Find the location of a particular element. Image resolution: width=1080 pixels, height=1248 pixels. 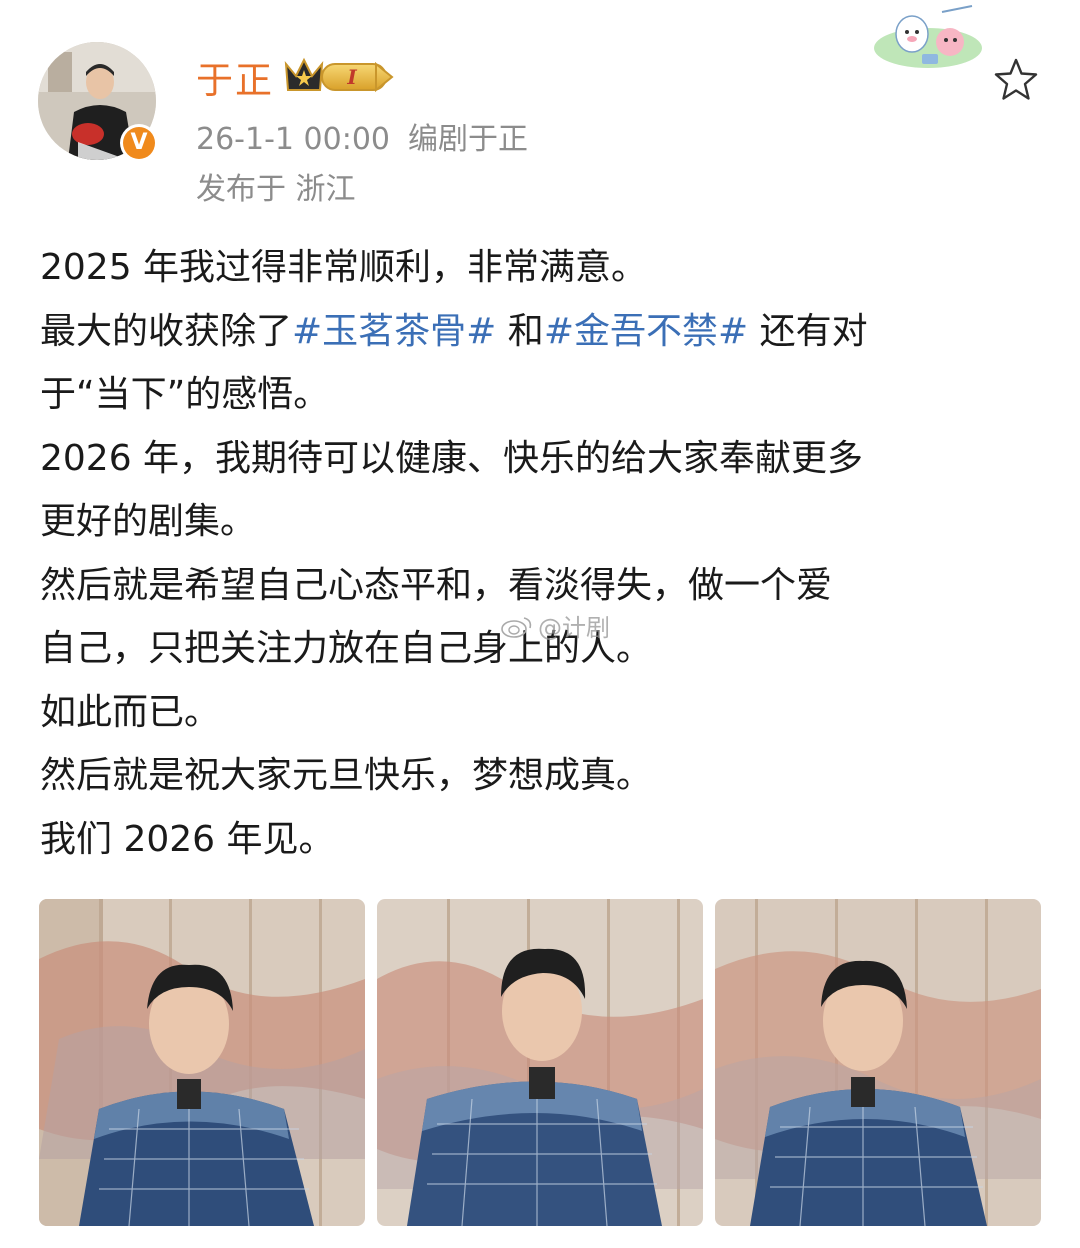

post-line: 如此而已。 is located at coordinates (130, 712).